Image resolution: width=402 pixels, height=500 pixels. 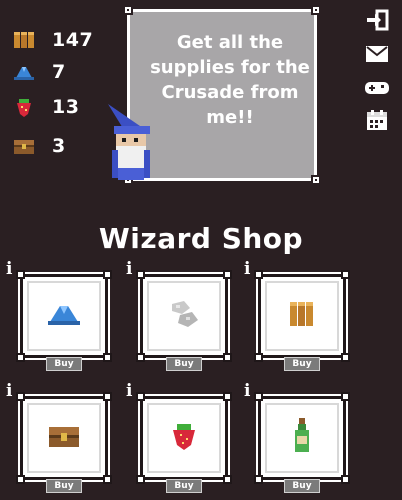 What do you see at coordinates (59, 72) in the screenshot?
I see `crystal-count: 7` at bounding box center [59, 72].